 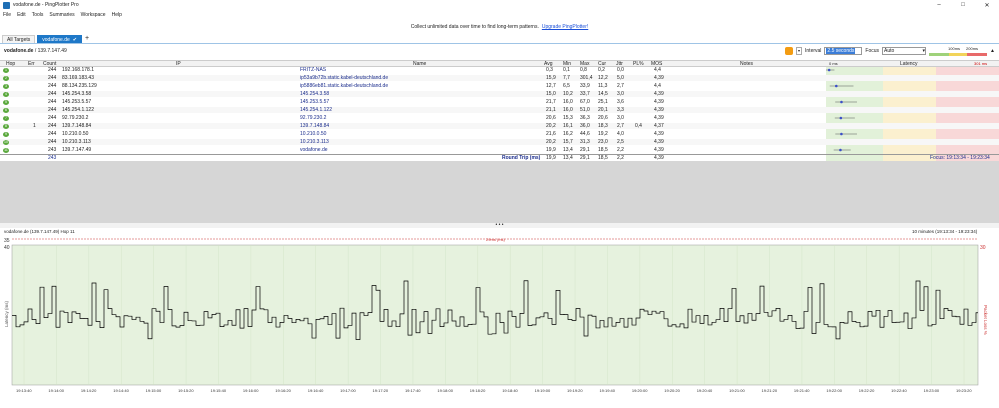 What do you see at coordinates (551, 102) in the screenshot?
I see `cell-avg: 21,7` at bounding box center [551, 102].